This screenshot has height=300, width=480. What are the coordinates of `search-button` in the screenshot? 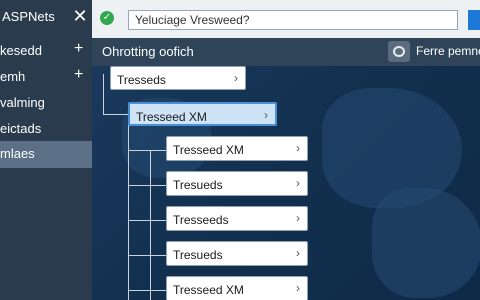 It's located at (474, 20).